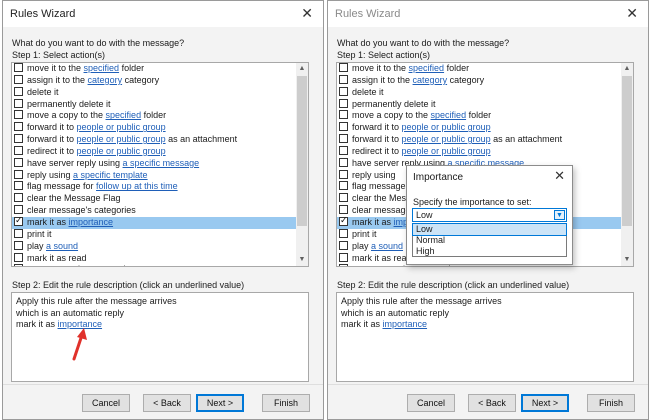 This screenshot has height=420, width=650. I want to click on importance-link: importance, so click(405, 324).